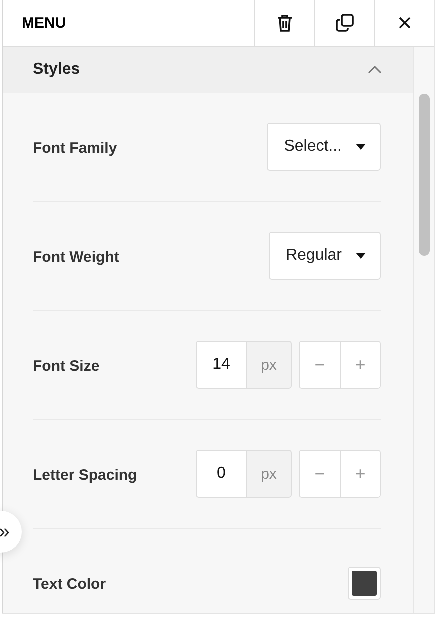 The height and width of the screenshot is (635, 448). Describe the element at coordinates (76, 257) in the screenshot. I see `property-label: Font Weight` at that location.